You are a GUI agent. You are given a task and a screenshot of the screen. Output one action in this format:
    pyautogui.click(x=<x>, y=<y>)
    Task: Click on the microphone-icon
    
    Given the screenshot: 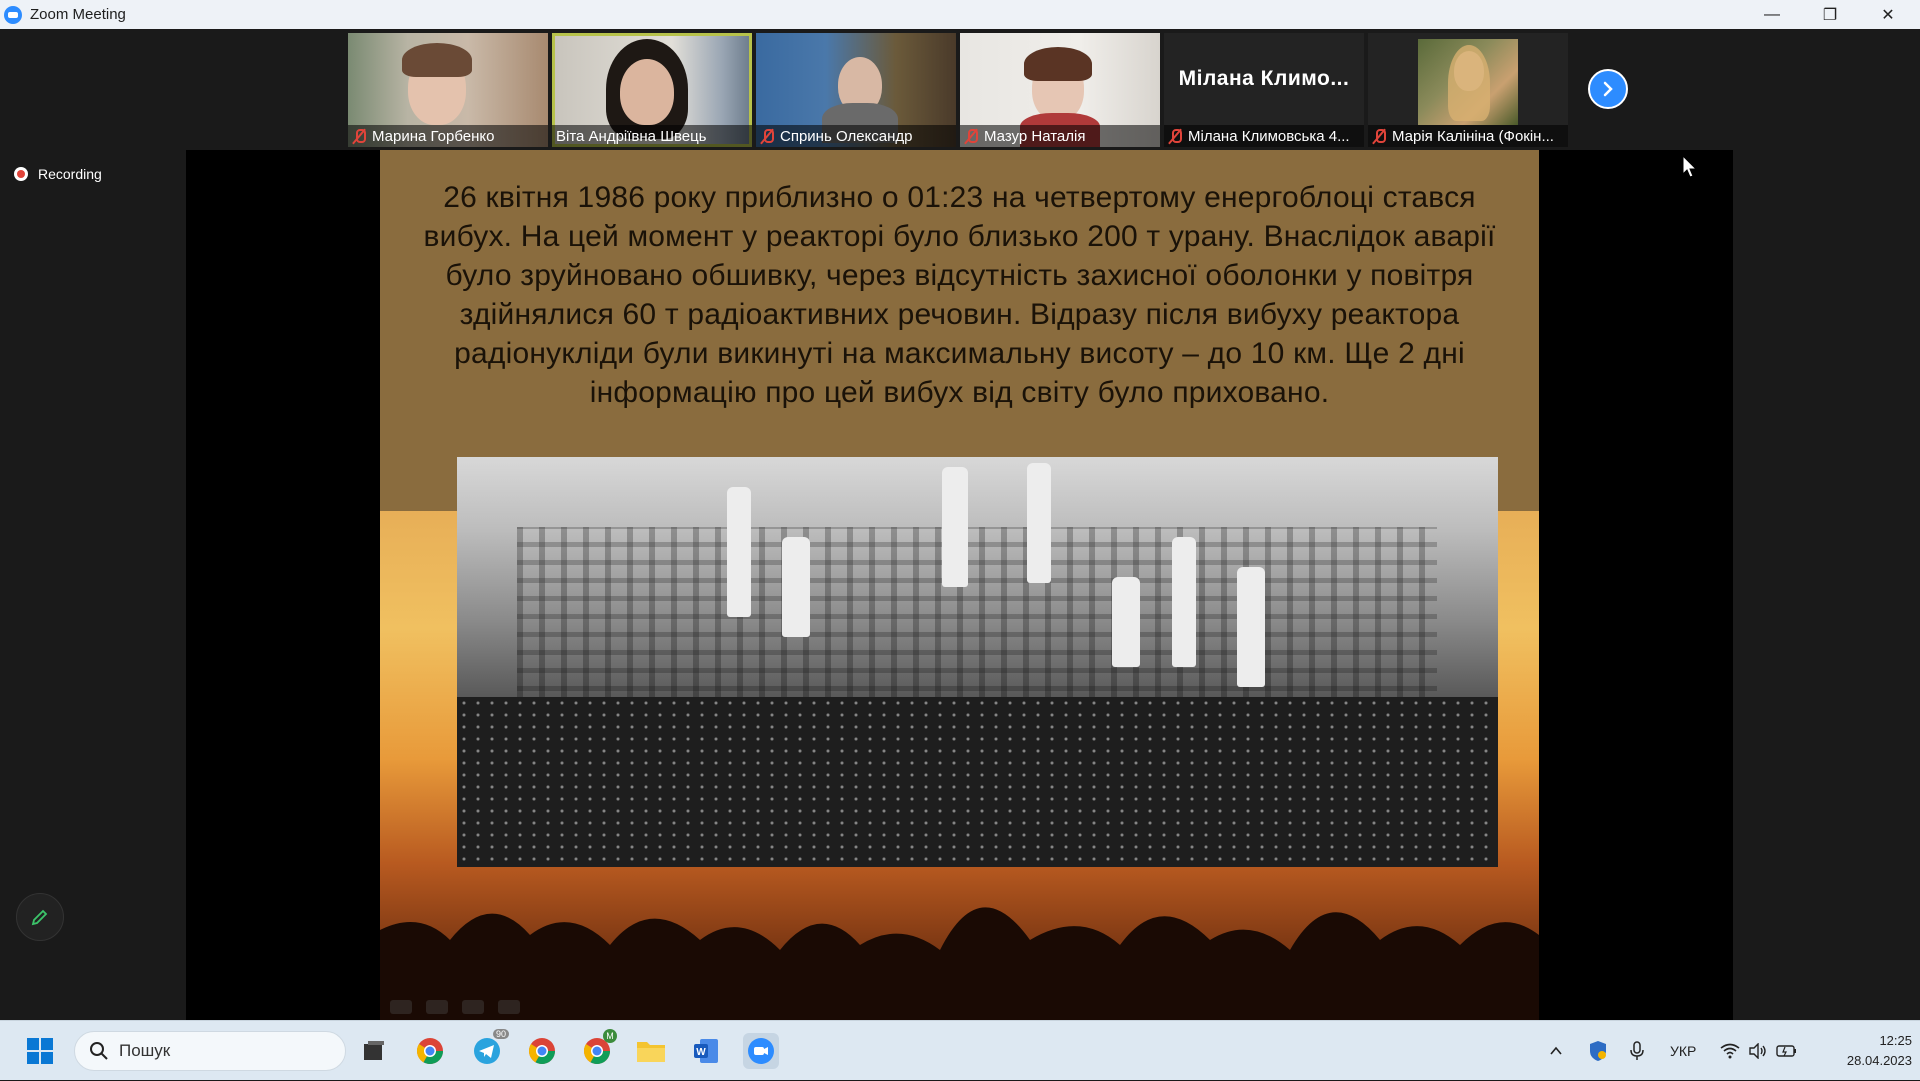 What is the action you would take?
    pyautogui.click(x=1637, y=1051)
    